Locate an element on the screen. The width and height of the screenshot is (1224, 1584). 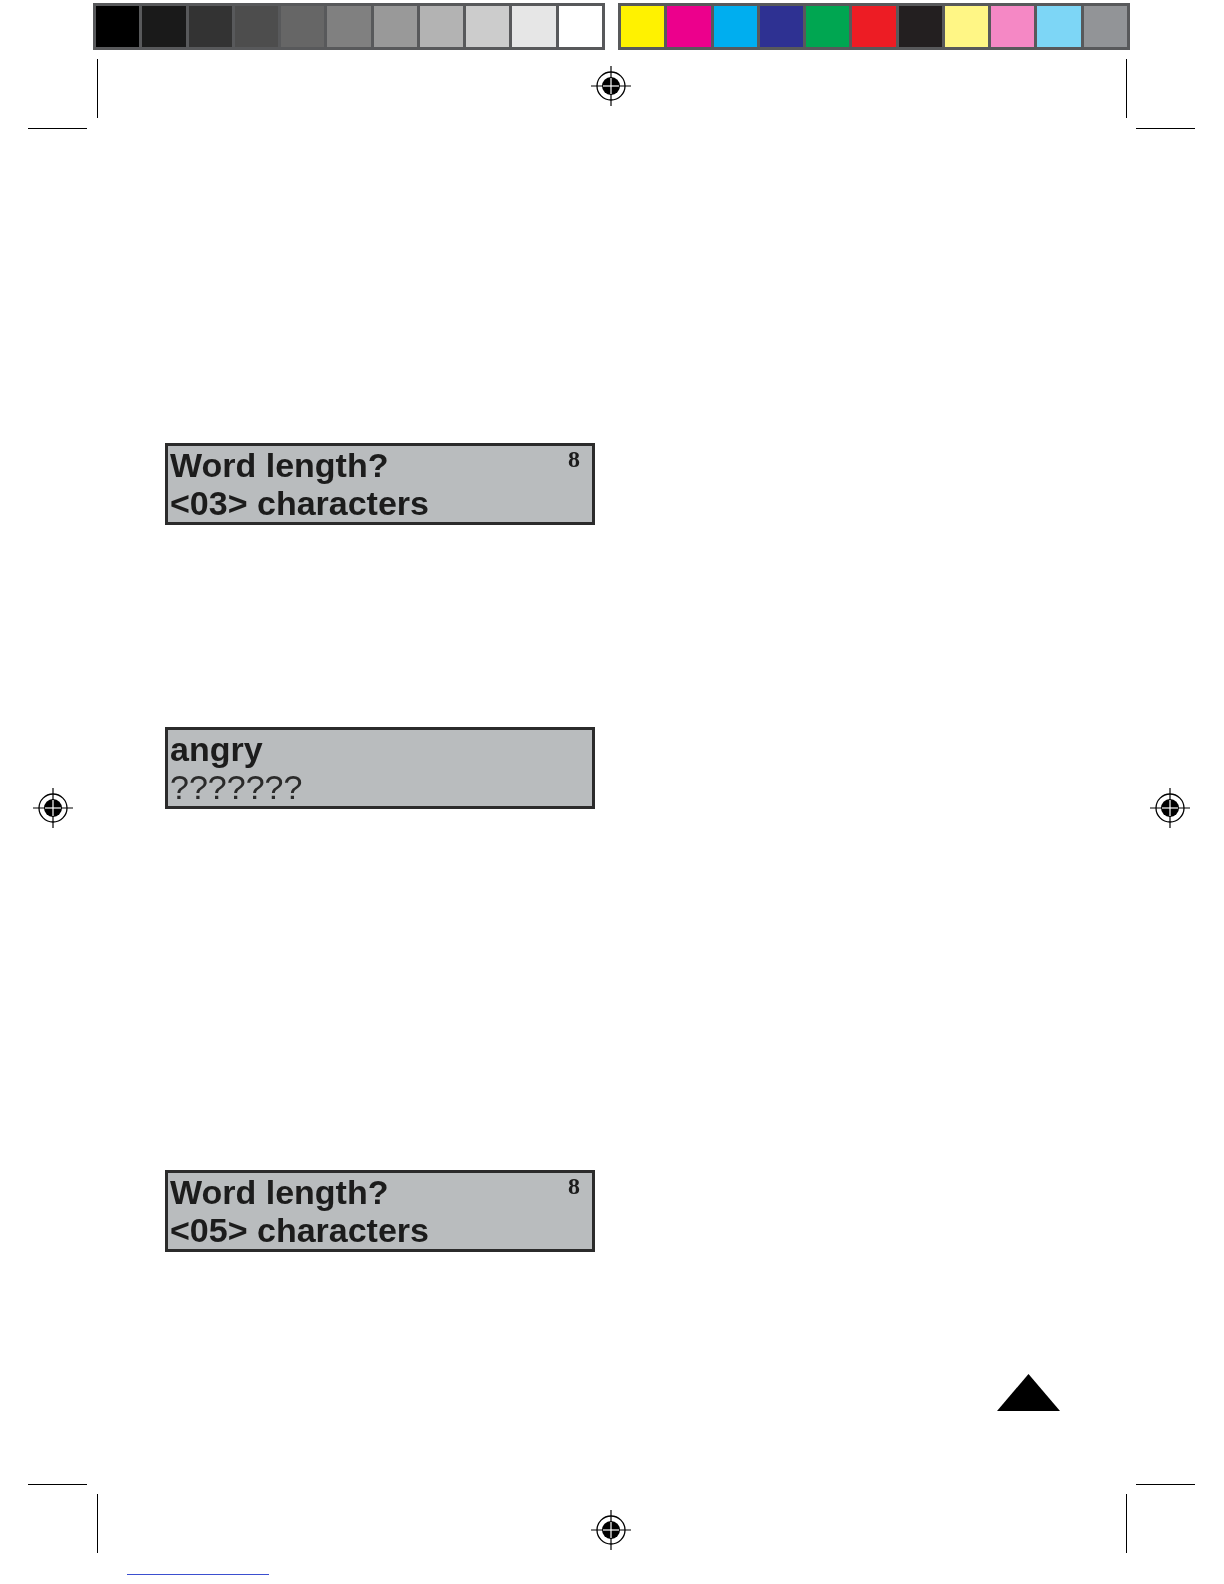
screen-text: <03> characters is located at coordinates (299, 503).